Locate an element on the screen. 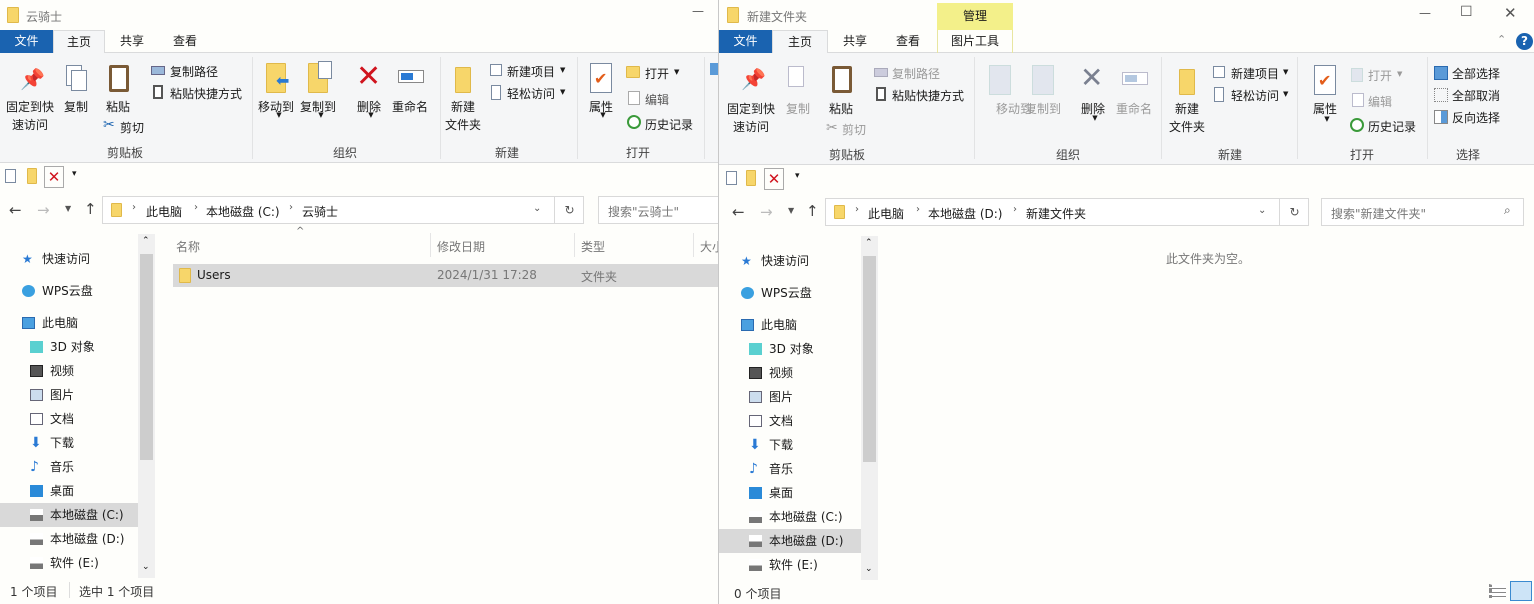 Image resolution: width=1534 pixels, height=604 pixels. column-header-size: 大小 is located at coordinates (709, 246).